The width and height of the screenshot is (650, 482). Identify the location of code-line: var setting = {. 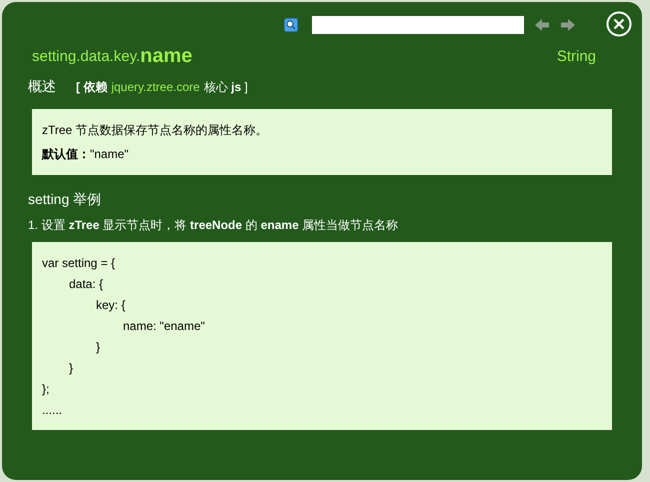
(79, 263).